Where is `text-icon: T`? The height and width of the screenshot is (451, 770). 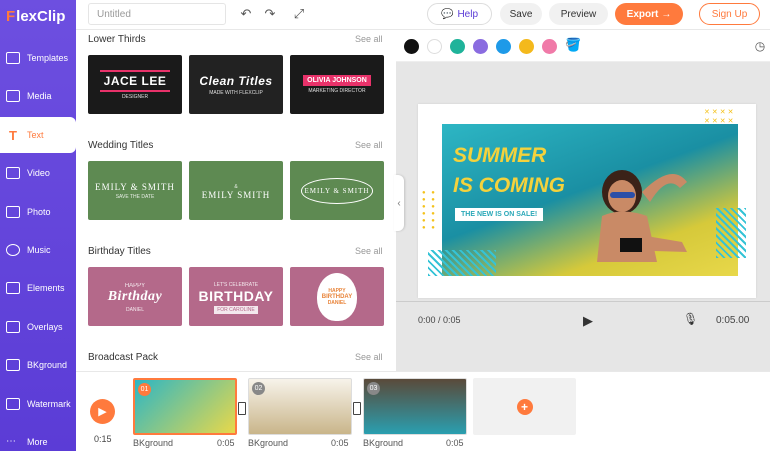
text-icon: T is located at coordinates (13, 135).